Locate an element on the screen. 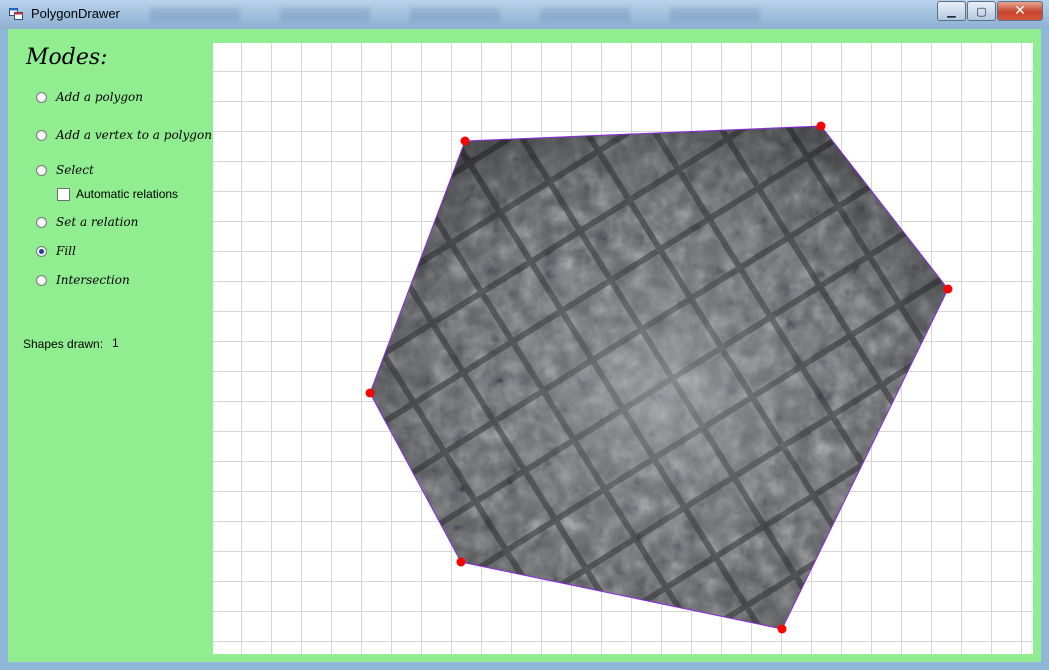 The image size is (1049, 670). radio-button-checked is located at coordinates (41, 251).